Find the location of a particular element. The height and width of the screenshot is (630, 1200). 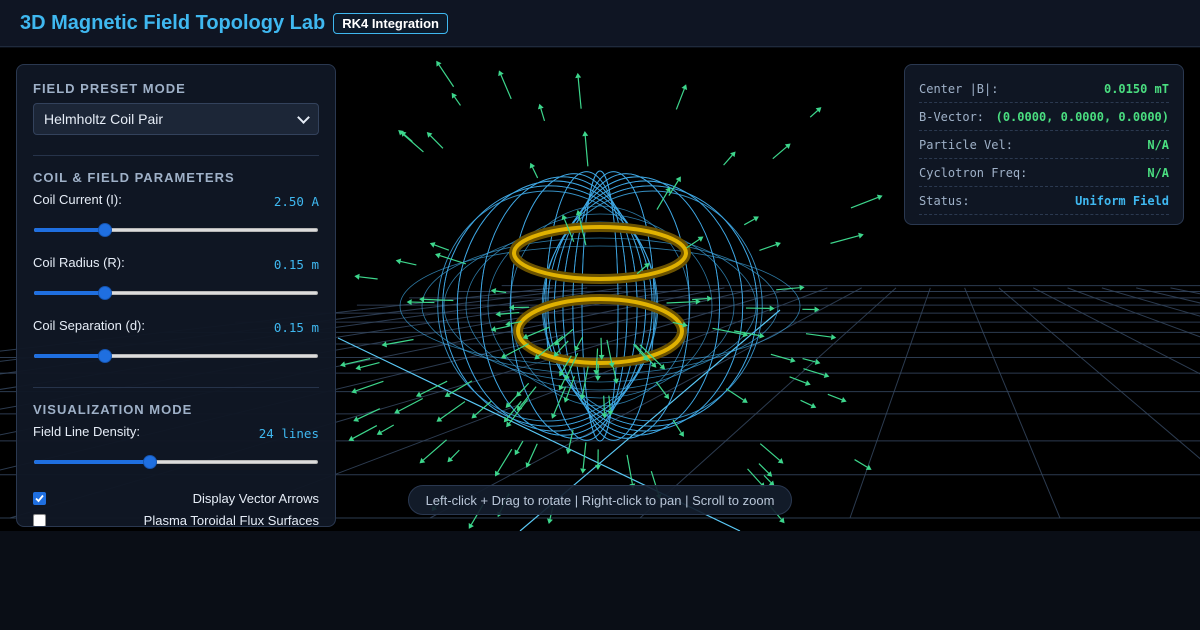

vector-arrows-label: Display Vector Arrows is located at coordinates (255, 498).